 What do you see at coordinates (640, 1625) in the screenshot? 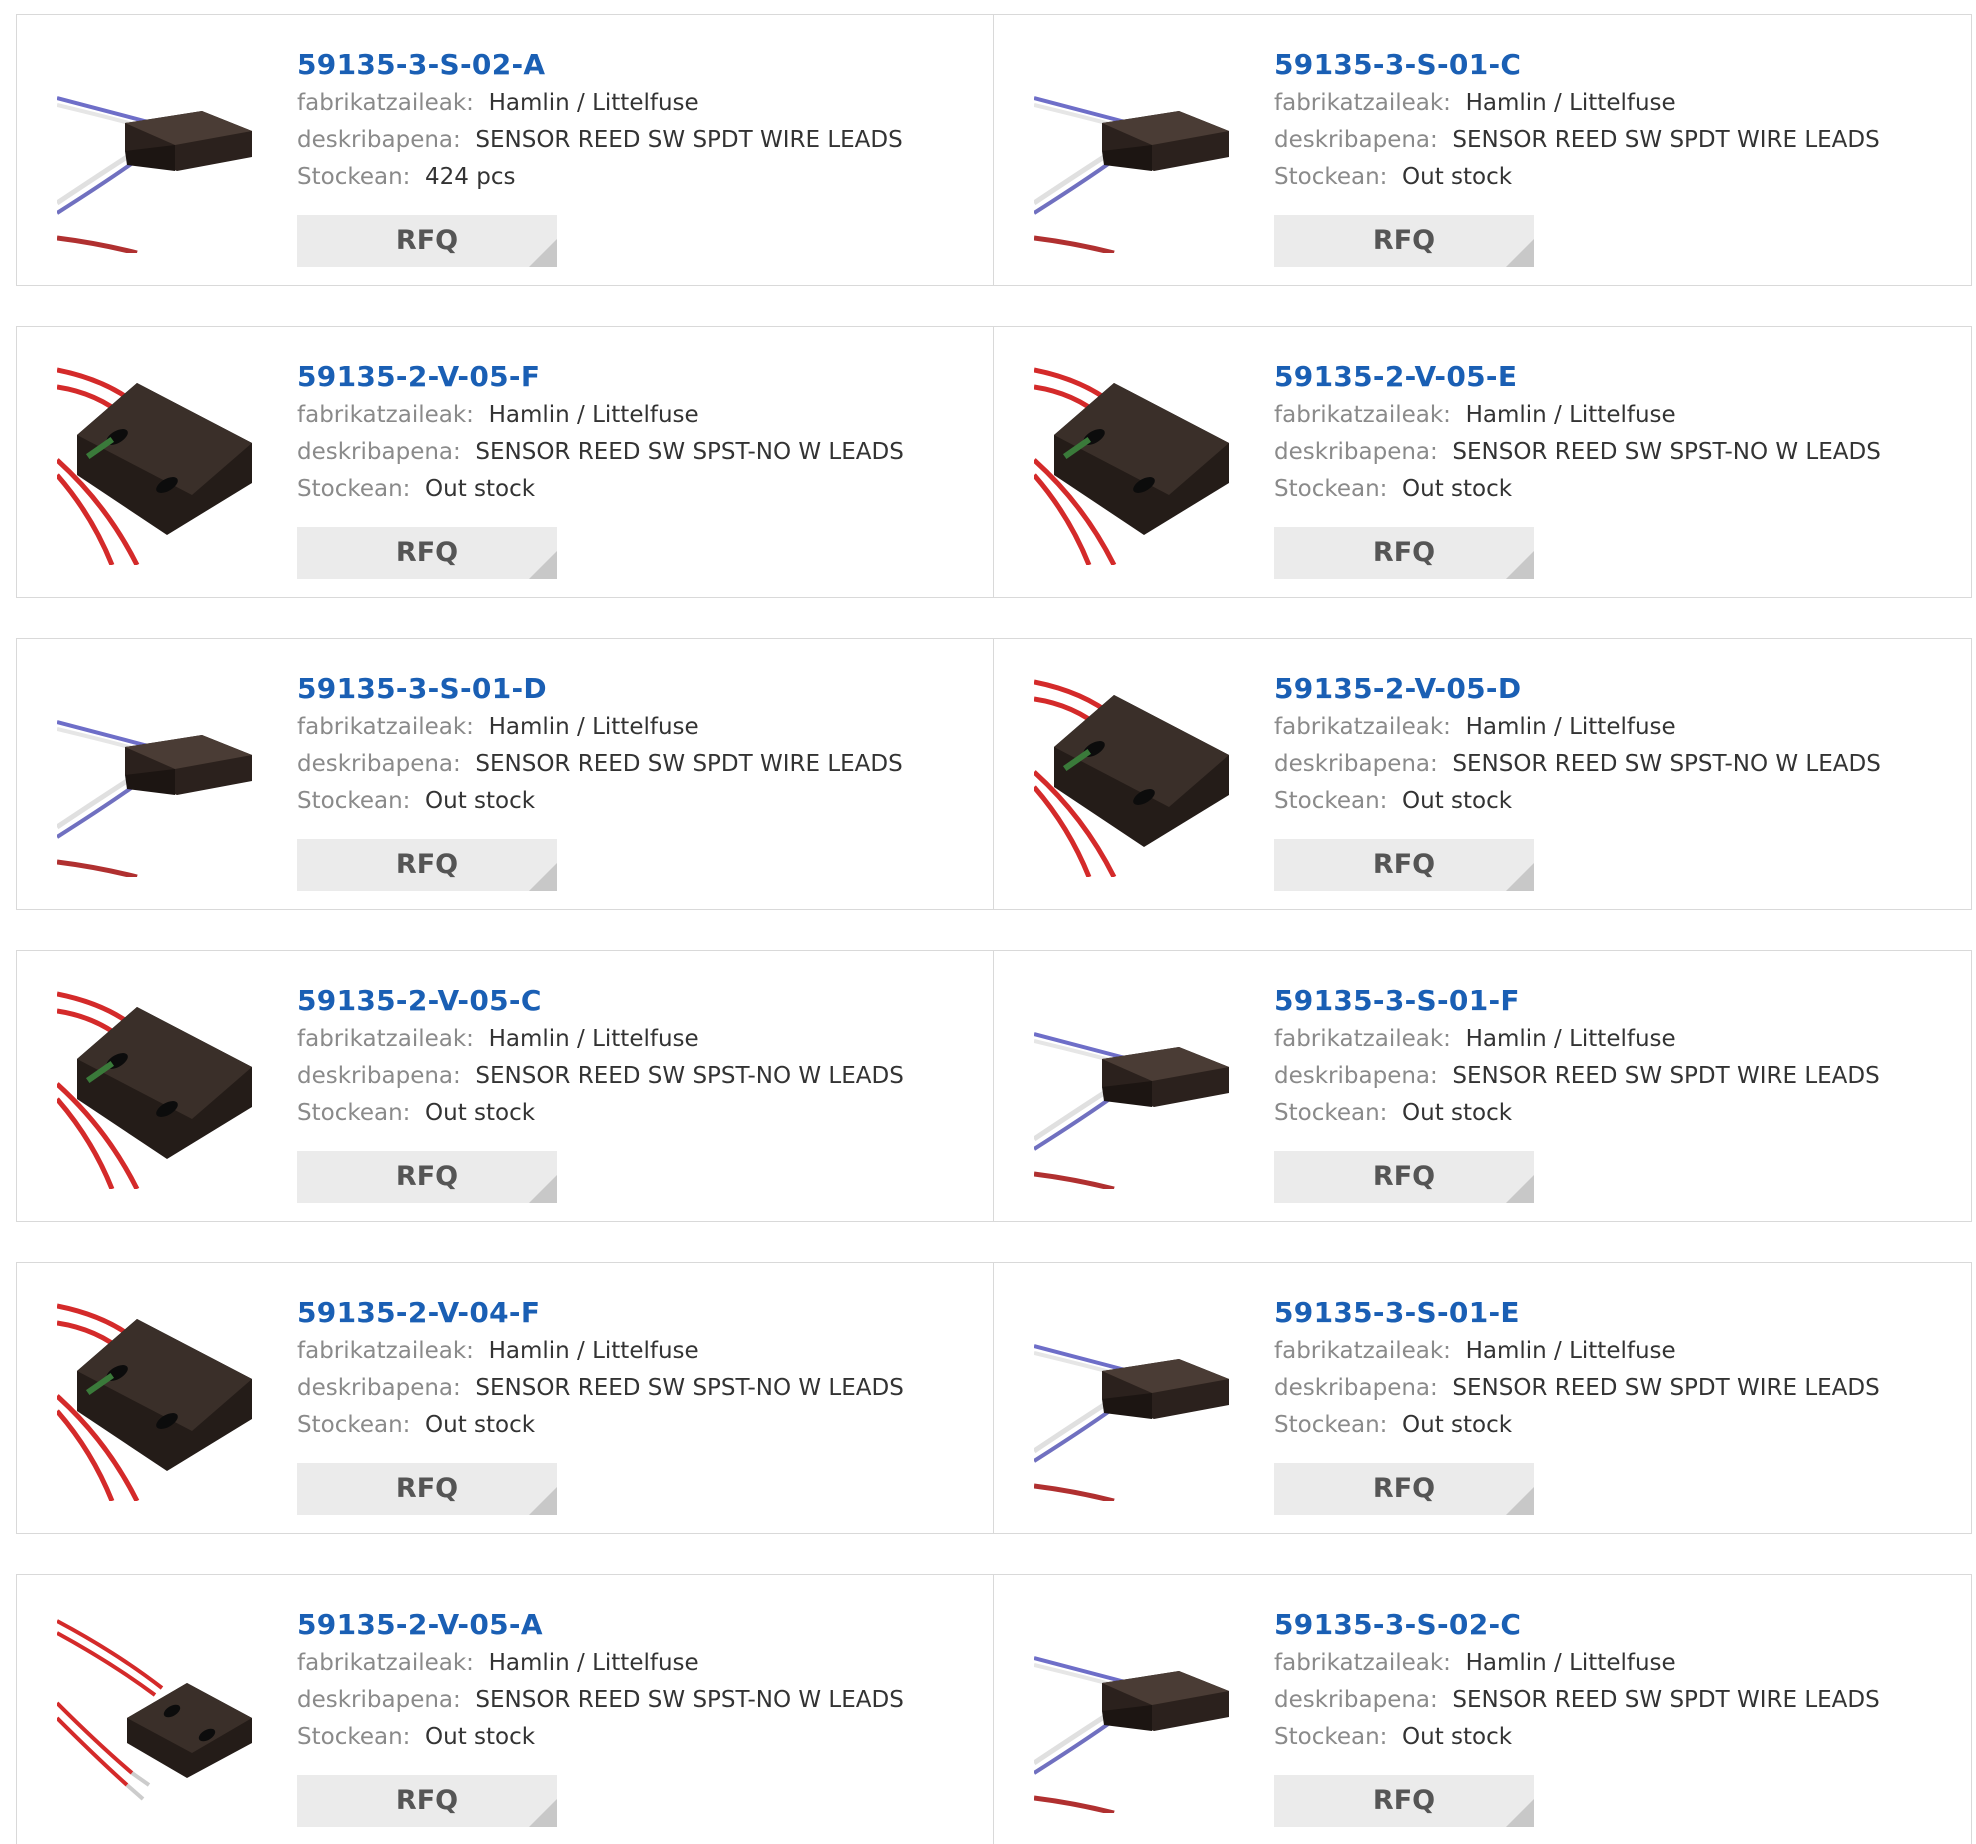
I see `part-number-link: 59135-2-V-05-A` at bounding box center [640, 1625].